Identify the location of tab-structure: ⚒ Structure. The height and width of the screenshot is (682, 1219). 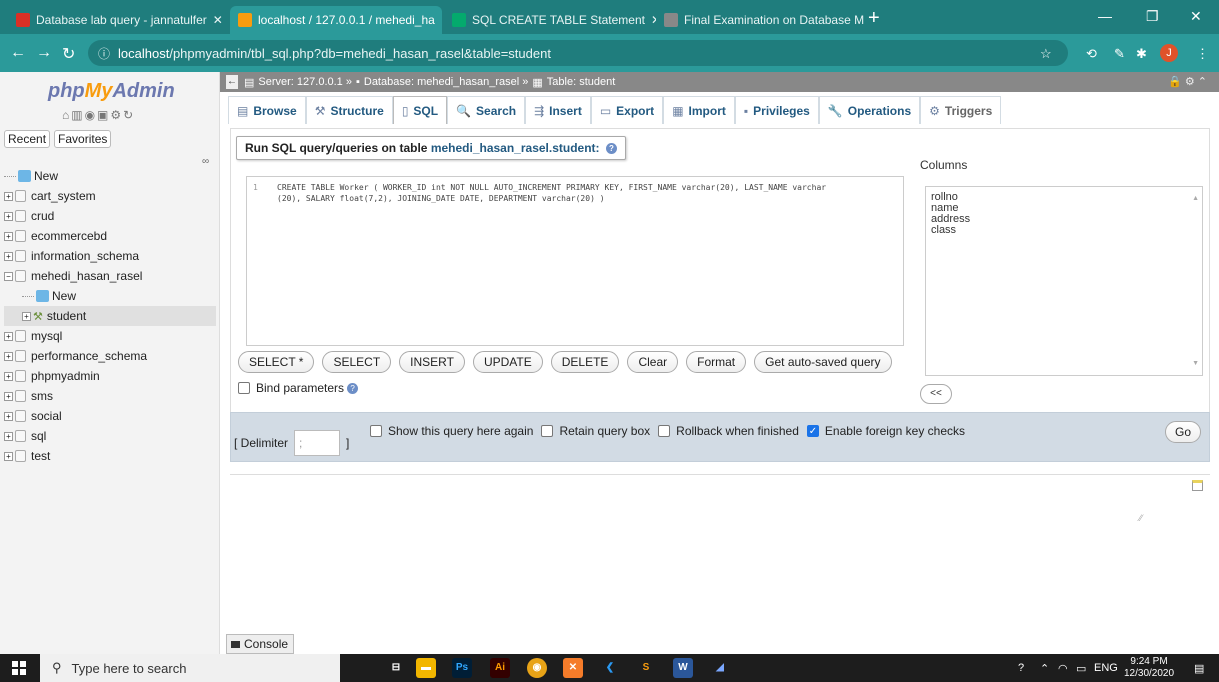
(349, 110).